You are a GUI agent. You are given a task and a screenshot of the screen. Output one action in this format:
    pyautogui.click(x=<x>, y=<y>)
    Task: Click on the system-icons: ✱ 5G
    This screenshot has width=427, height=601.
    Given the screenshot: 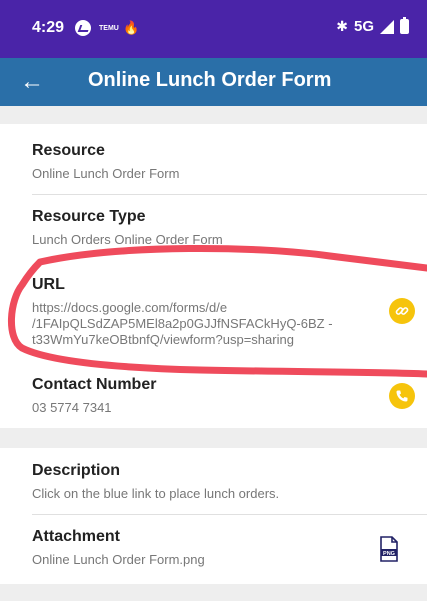 What is the action you would take?
    pyautogui.click(x=372, y=26)
    